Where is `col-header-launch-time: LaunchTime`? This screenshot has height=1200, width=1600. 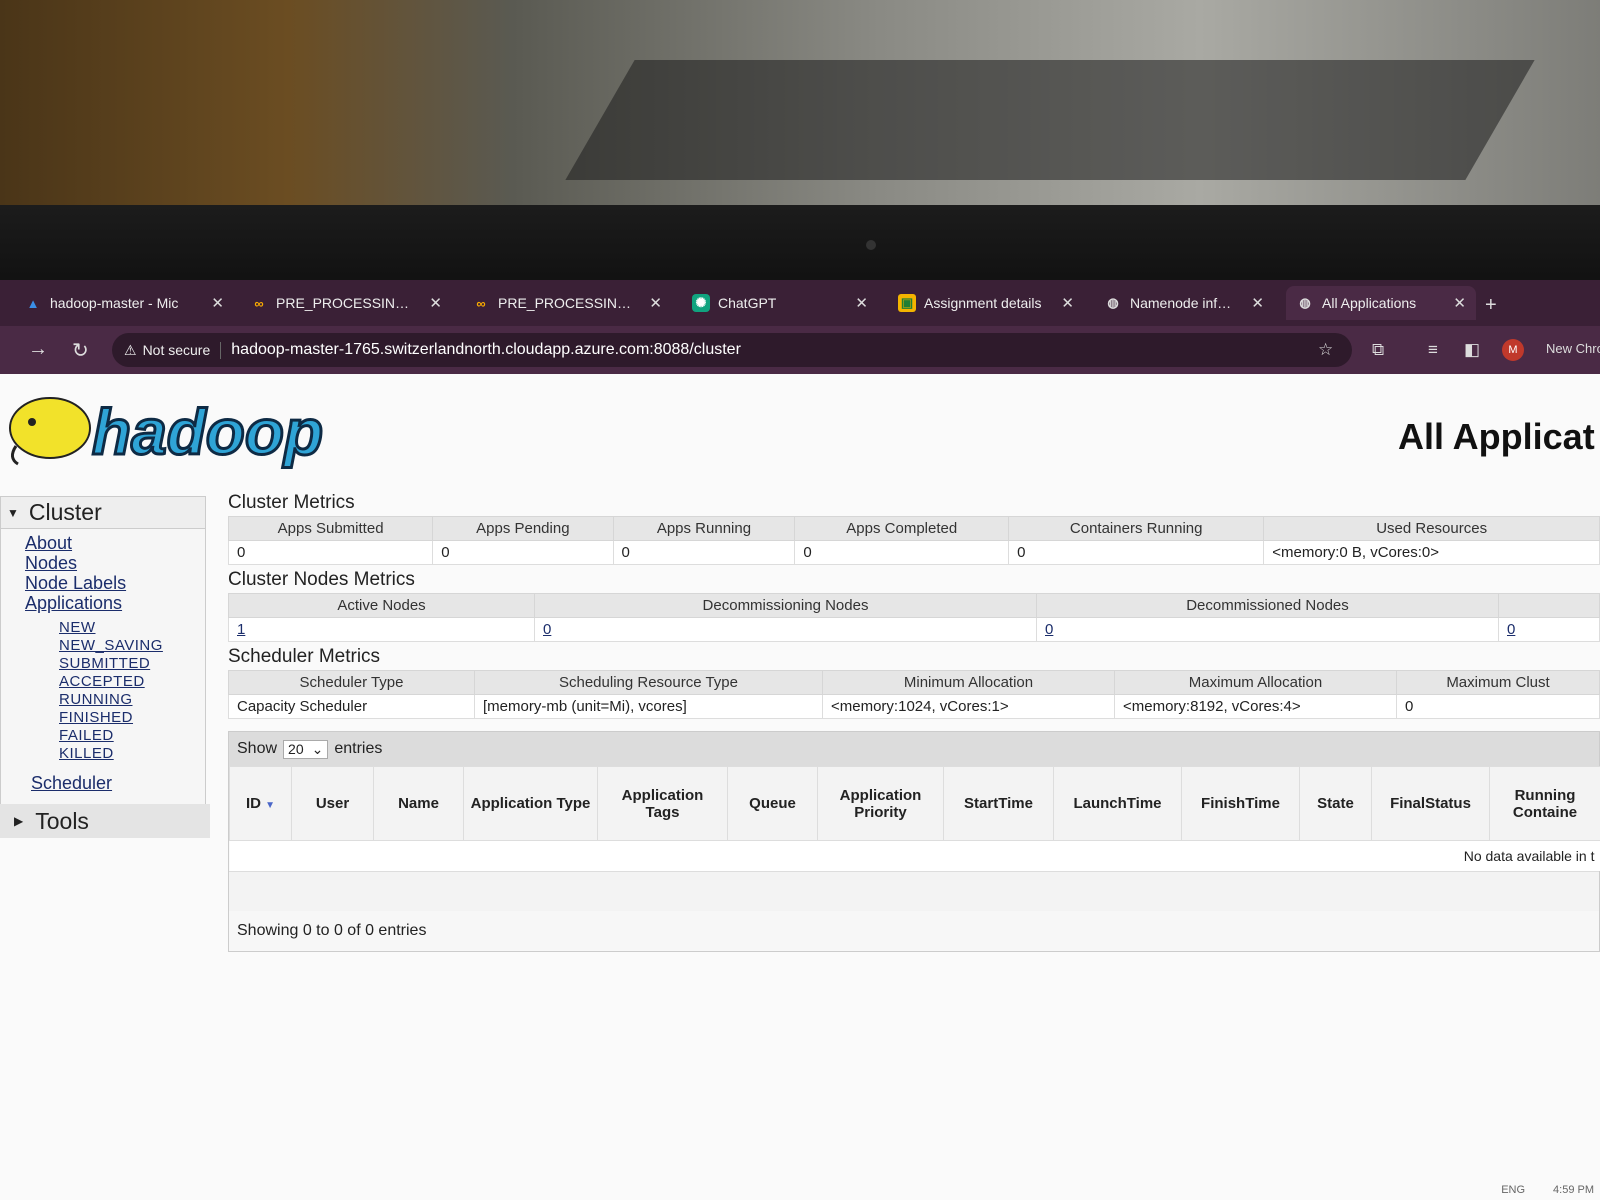
col-header-launch-time: LaunchTime is located at coordinates (1117, 803).